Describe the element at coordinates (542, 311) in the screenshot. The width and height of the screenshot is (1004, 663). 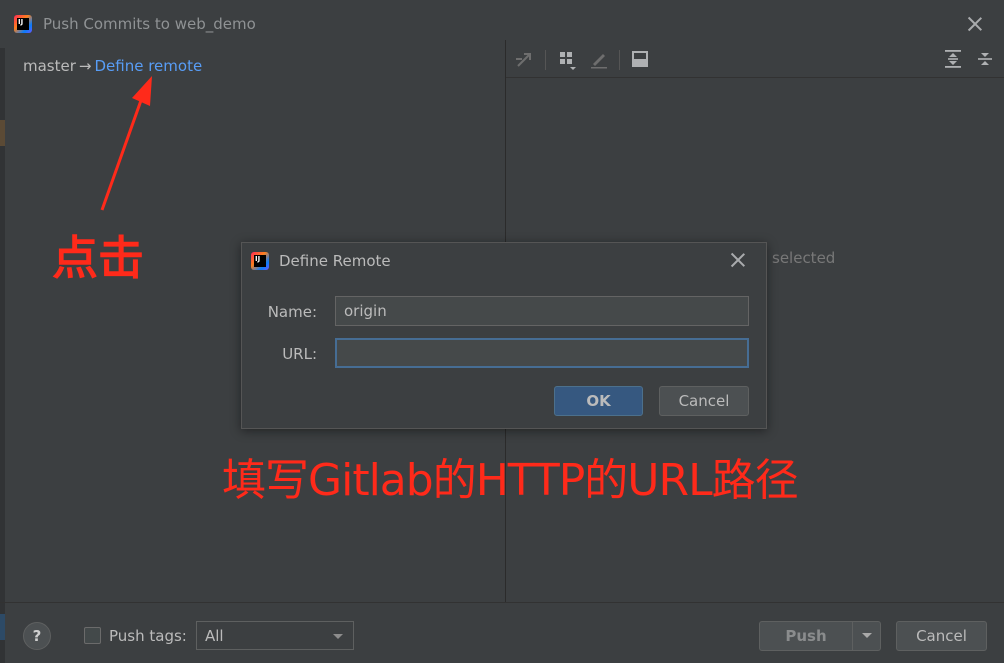
I see `name-input` at that location.